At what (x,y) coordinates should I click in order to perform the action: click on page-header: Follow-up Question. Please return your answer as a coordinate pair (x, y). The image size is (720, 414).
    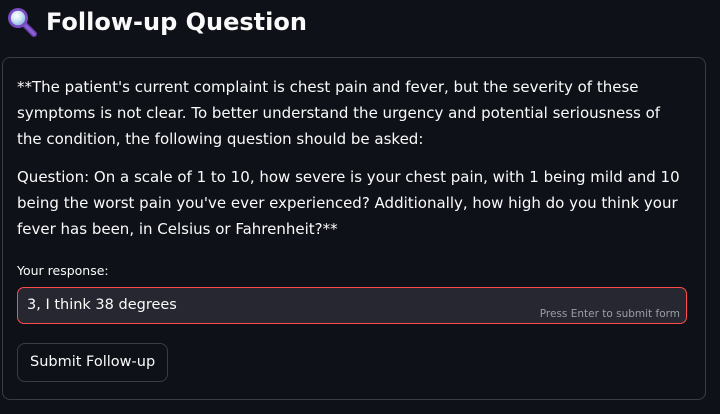
    Looking at the image, I should click on (156, 22).